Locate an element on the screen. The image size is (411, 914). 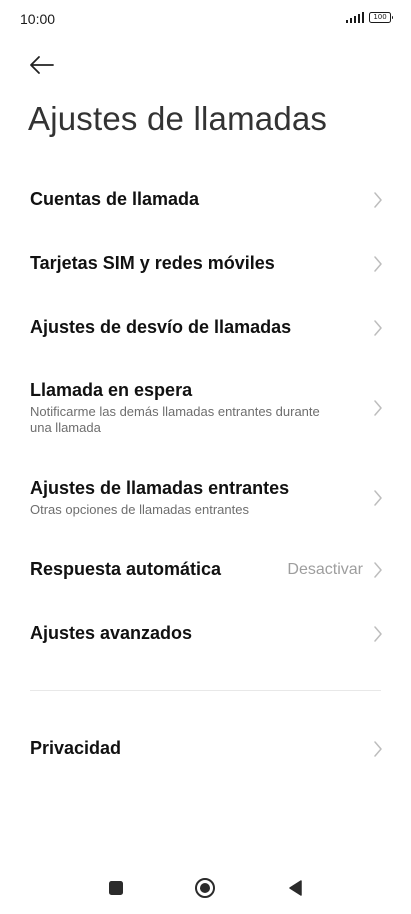
item-ajustes-desvio: Ajustes de desvío de llamadas is located at coordinates (205, 328).